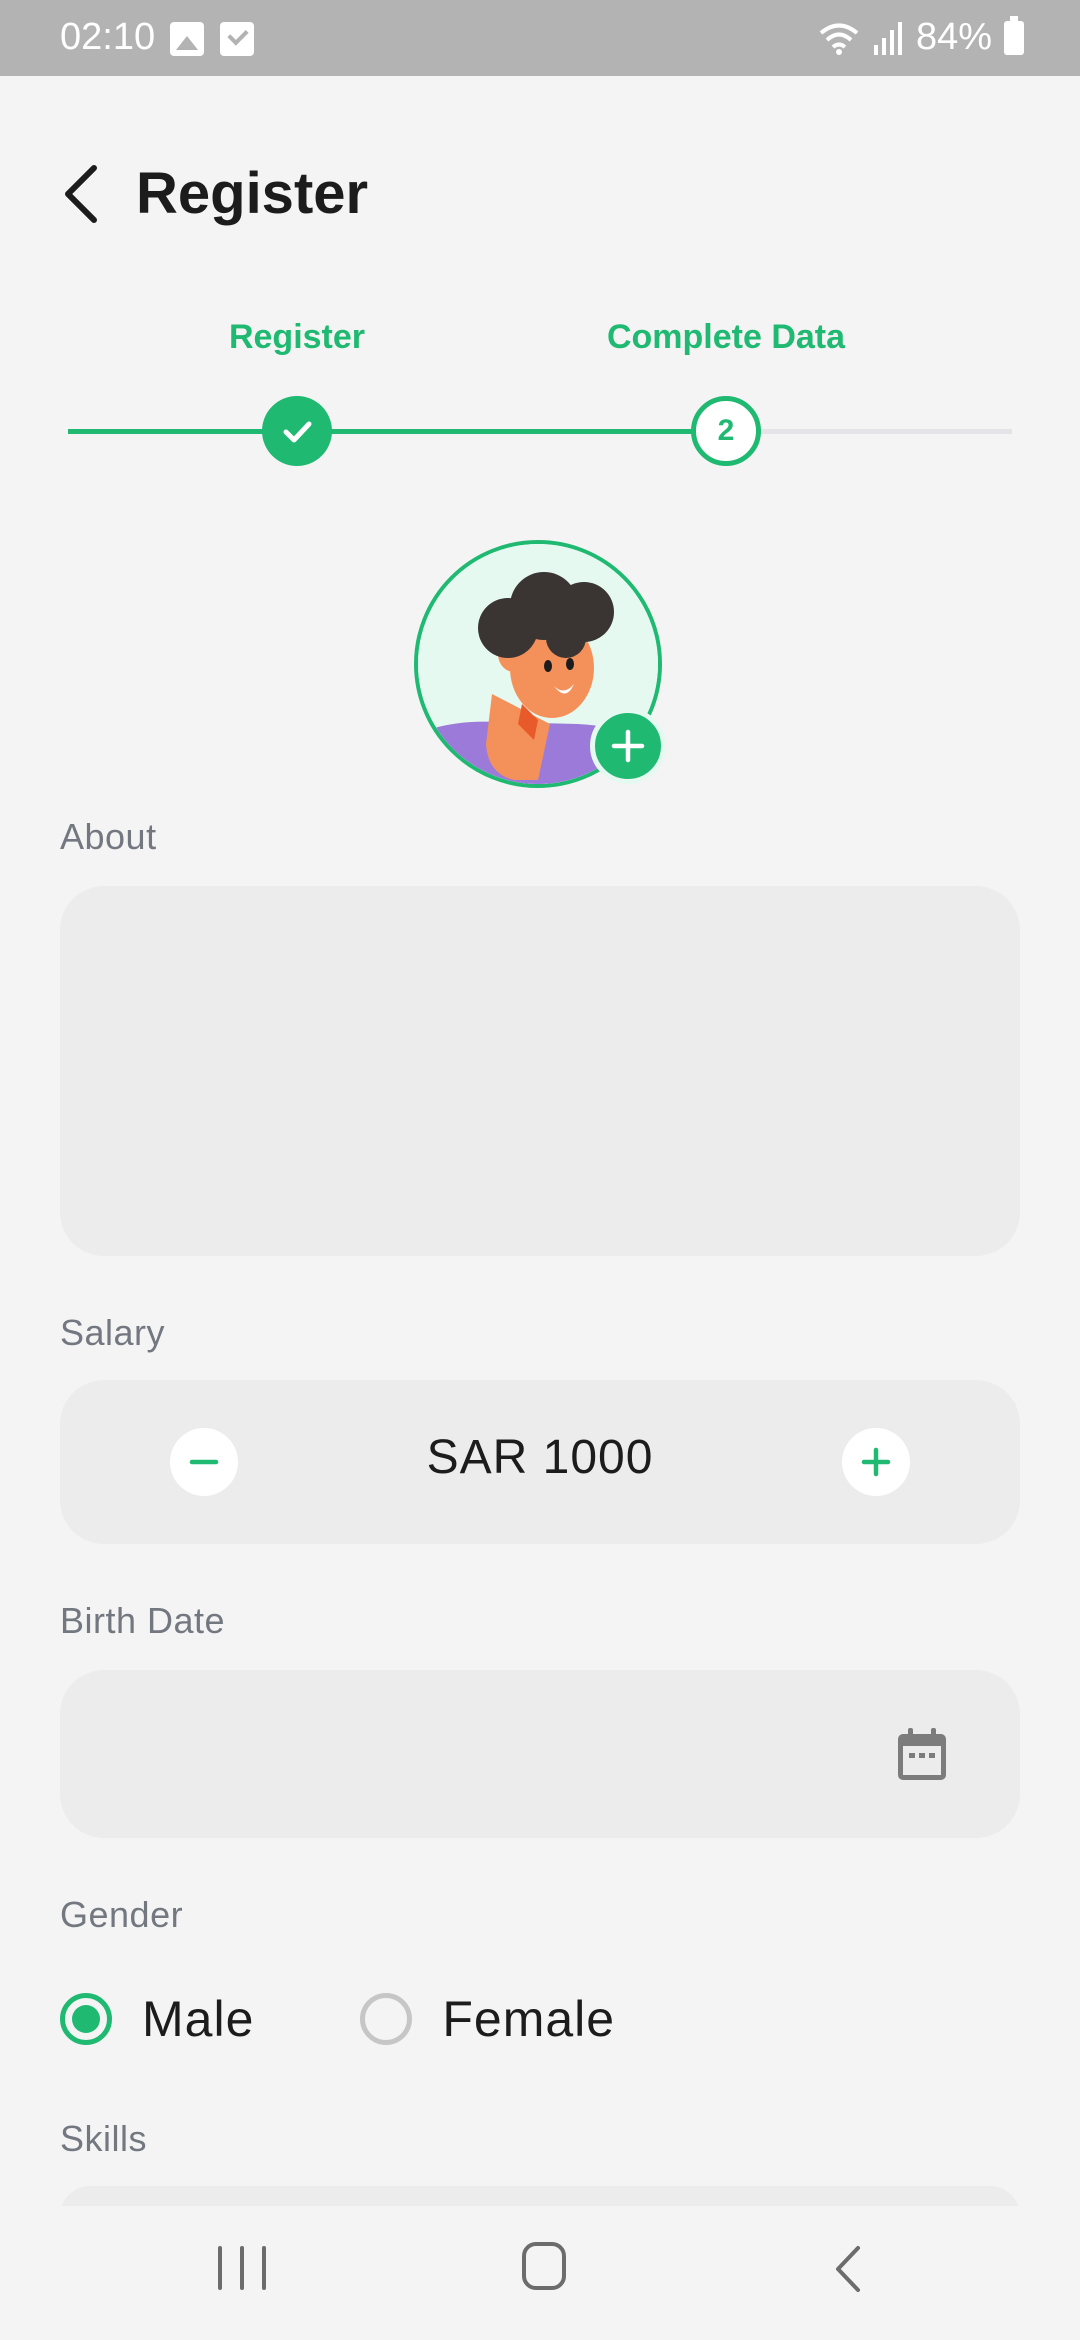 The width and height of the screenshot is (1080, 2340). I want to click on step-label-register: Register, so click(297, 337).